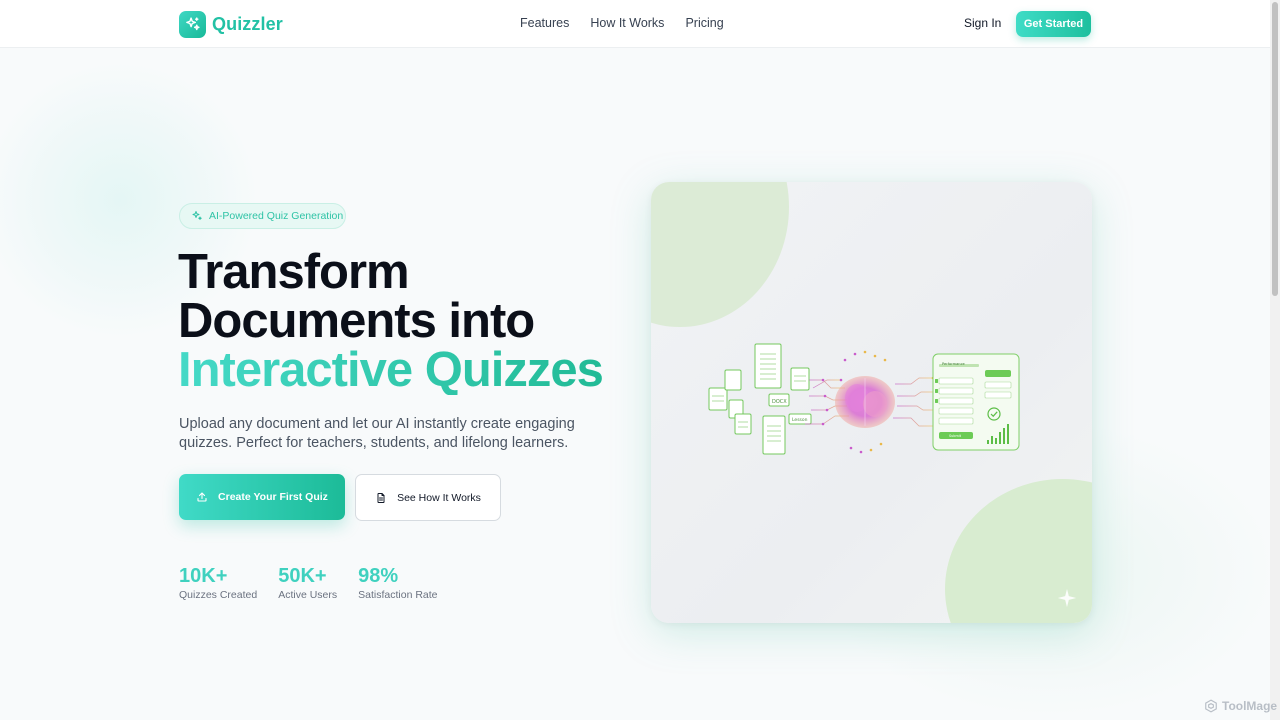 Image resolution: width=1280 pixels, height=720 pixels. Describe the element at coordinates (408, 370) in the screenshot. I see `hero-title-accent: Interactive Quizzes` at that location.